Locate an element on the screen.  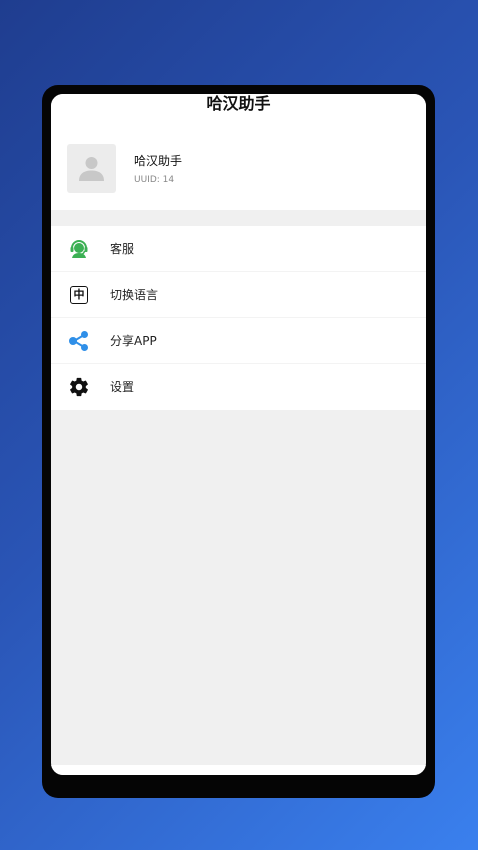
language-icon-glyph: 中 is located at coordinates (79, 295).